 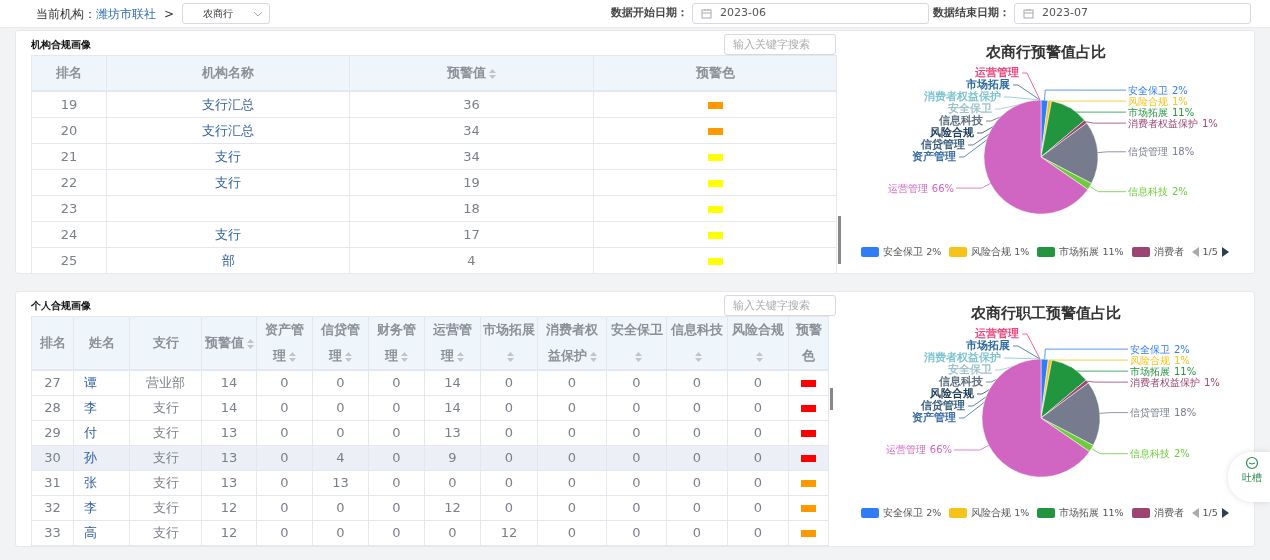 What do you see at coordinates (69, 260) in the screenshot?
I see `table-cell: 25` at bounding box center [69, 260].